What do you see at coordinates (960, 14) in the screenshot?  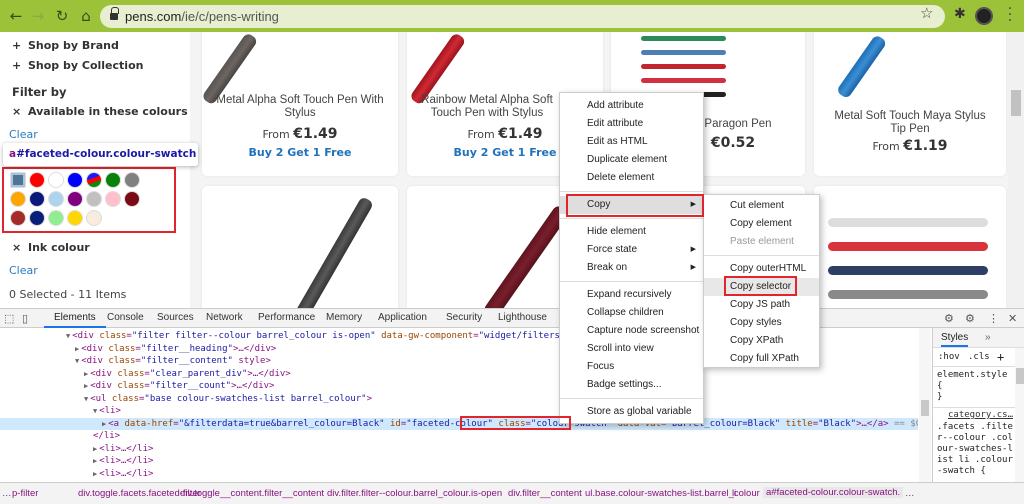 I see `extensions-puzzle-icon: ✱` at bounding box center [960, 14].